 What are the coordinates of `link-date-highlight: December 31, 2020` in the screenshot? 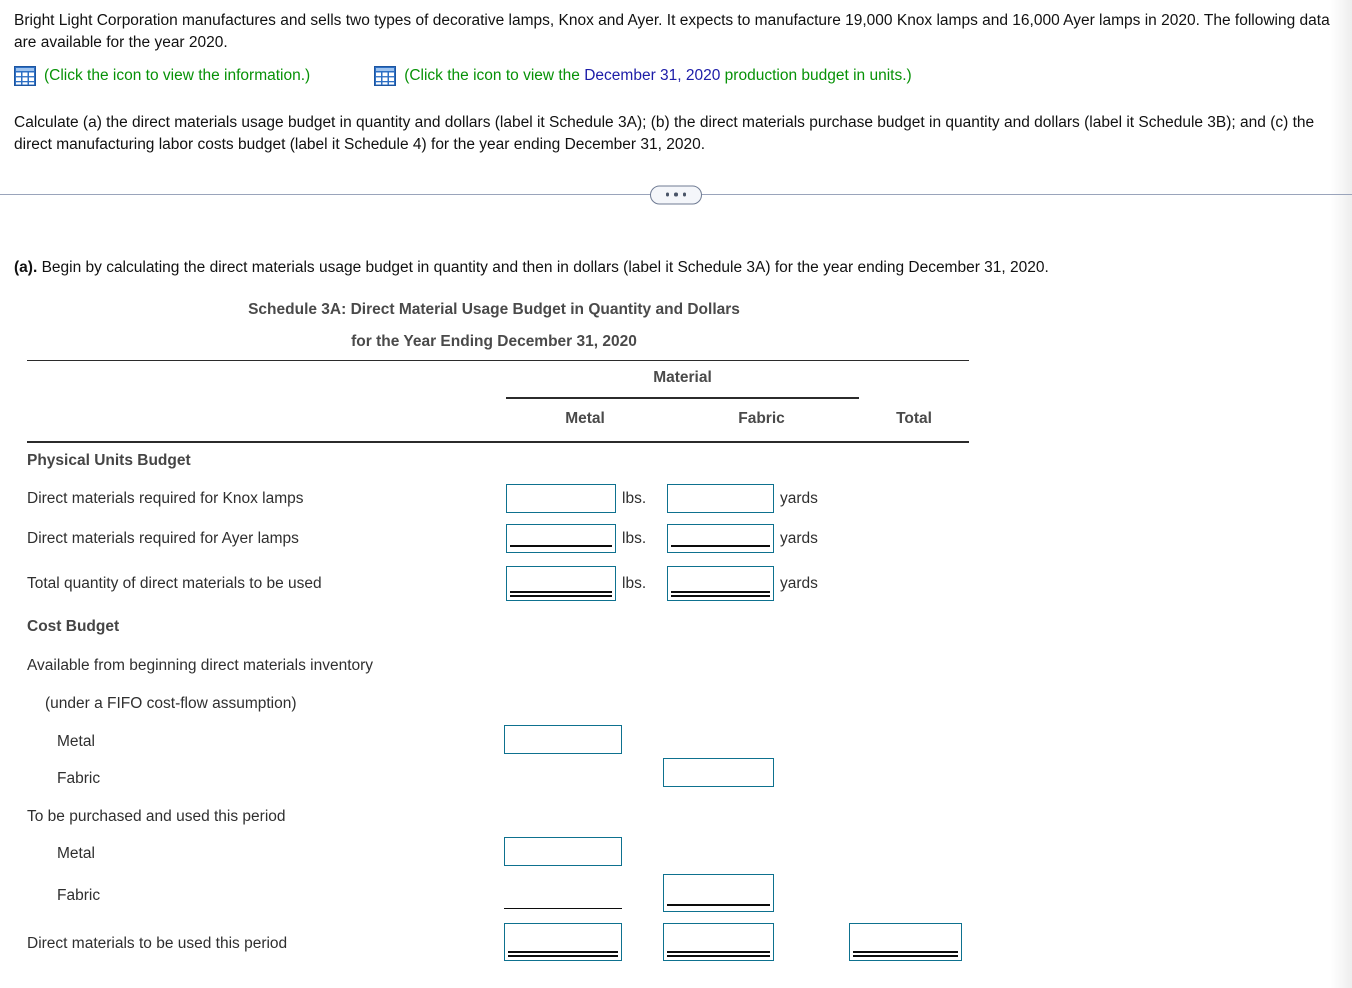 It's located at (652, 75).